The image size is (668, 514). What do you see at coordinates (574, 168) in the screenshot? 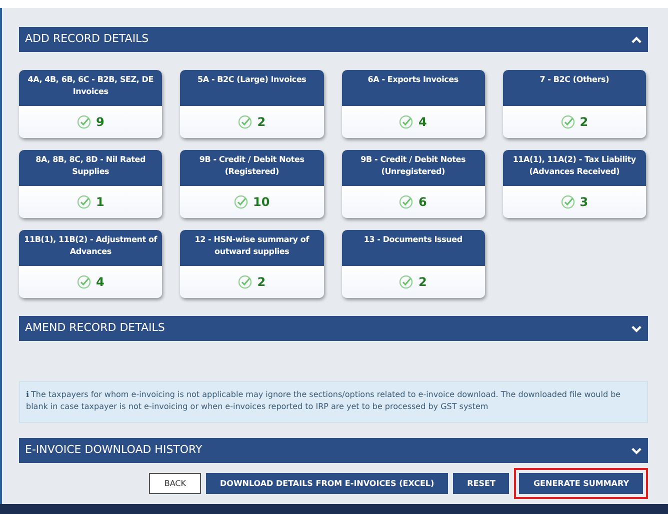
I see `card-title: 11A(1), 11A(2) - Tax Liability (Advances Received)` at bounding box center [574, 168].